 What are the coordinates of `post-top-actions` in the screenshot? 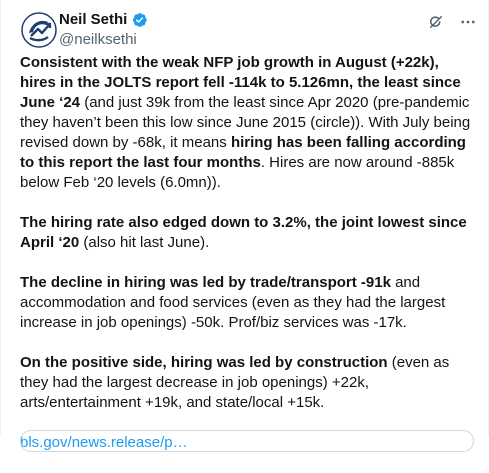 It's located at (452, 22).